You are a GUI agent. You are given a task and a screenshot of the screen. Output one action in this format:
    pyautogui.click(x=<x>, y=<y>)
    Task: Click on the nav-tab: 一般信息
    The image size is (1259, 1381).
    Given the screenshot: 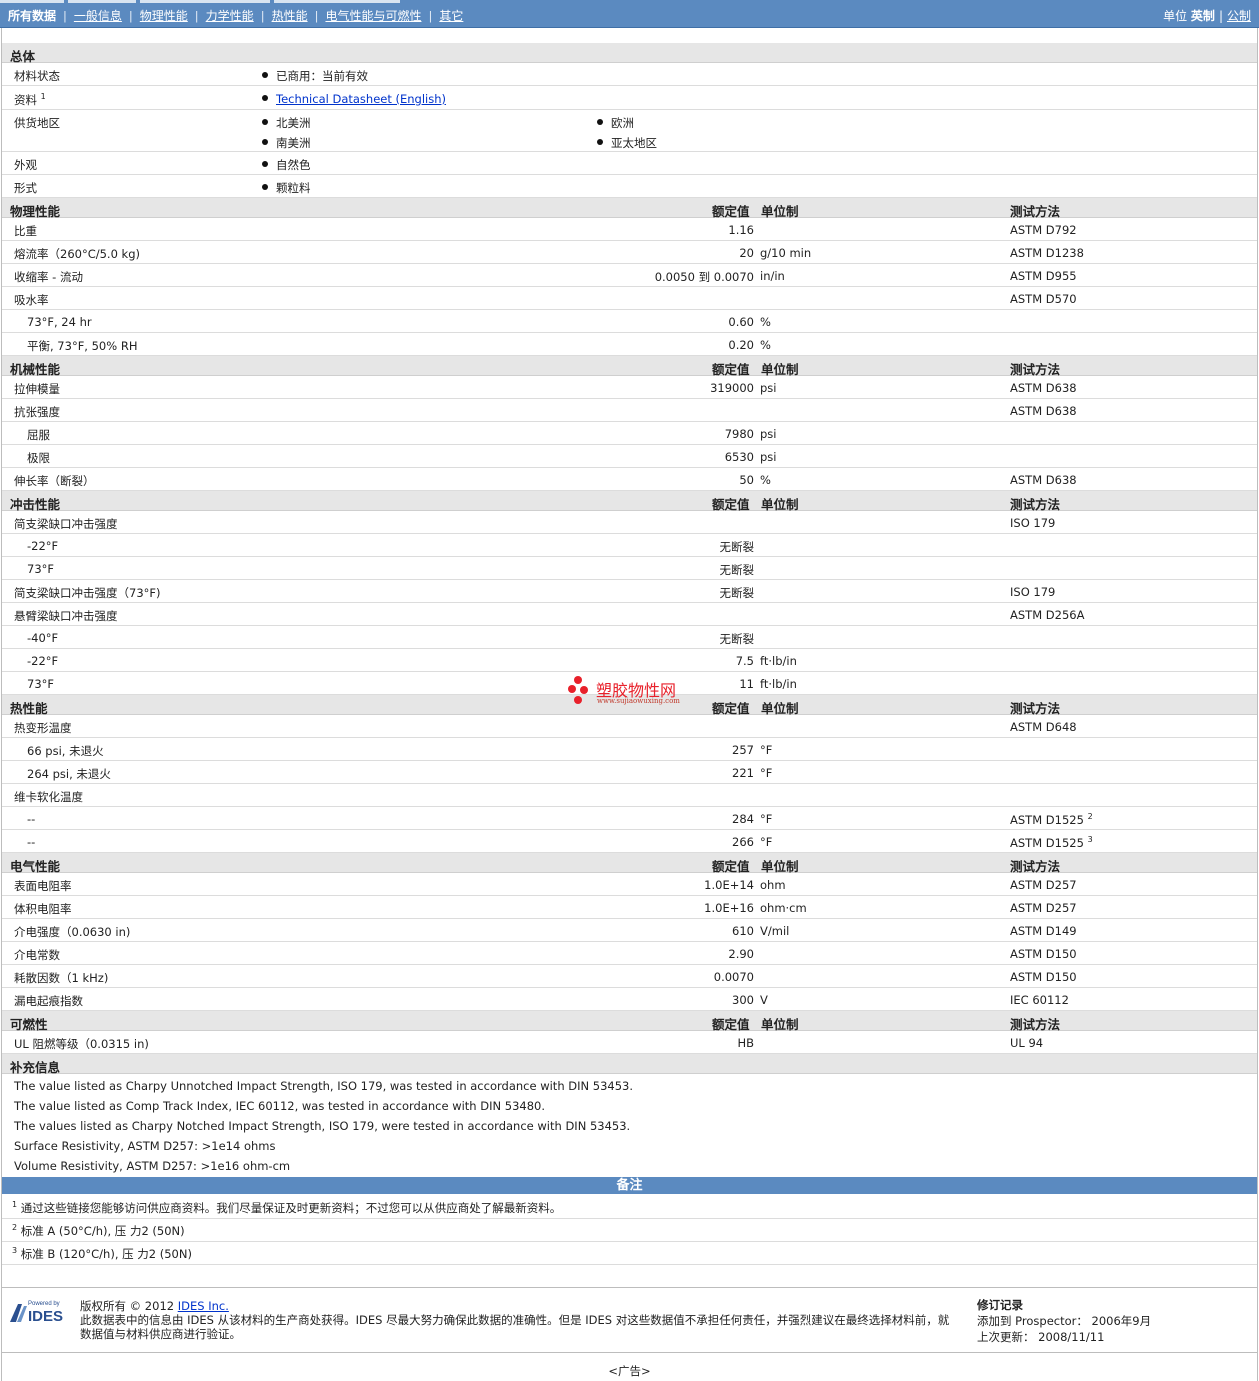 What is the action you would take?
    pyautogui.click(x=98, y=16)
    